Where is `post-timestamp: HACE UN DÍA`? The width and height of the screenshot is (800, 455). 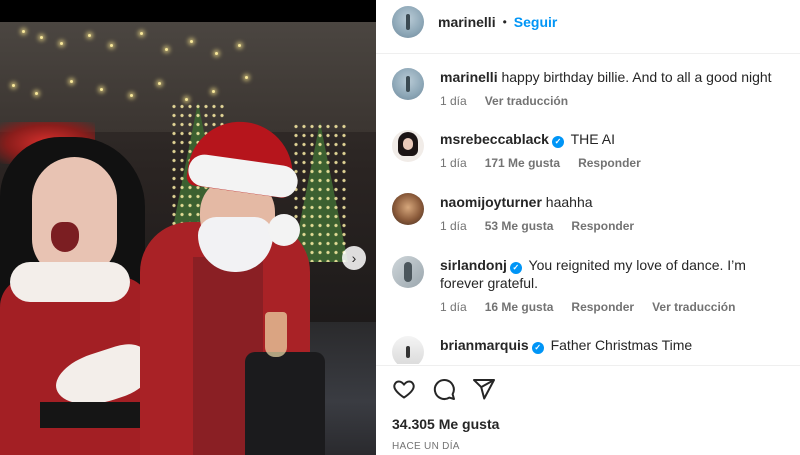
post-timestamp: HACE UN DÍA is located at coordinates (426, 446).